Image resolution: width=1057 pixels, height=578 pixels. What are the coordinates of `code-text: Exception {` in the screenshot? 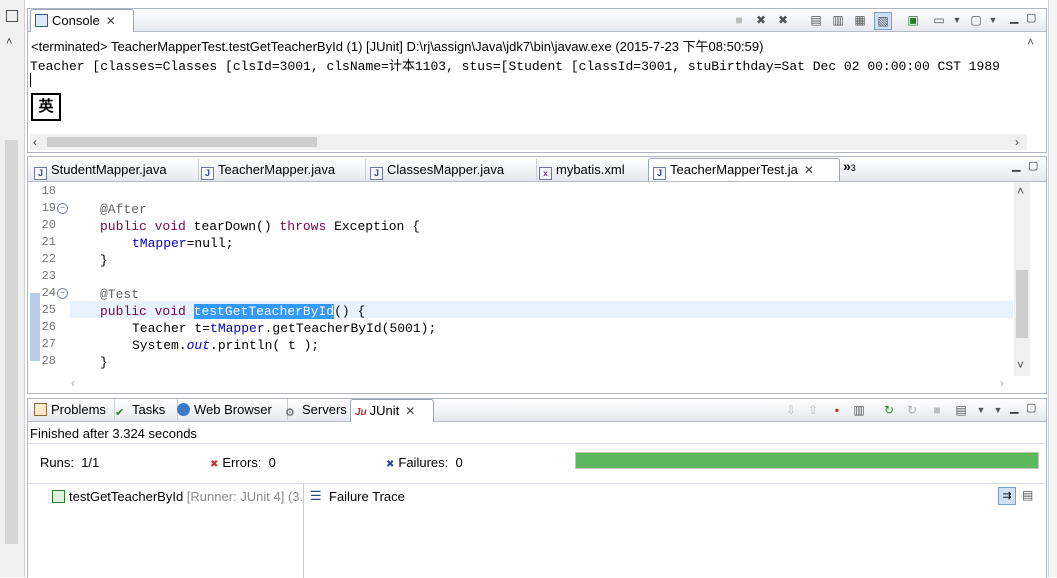 It's located at (373, 226).